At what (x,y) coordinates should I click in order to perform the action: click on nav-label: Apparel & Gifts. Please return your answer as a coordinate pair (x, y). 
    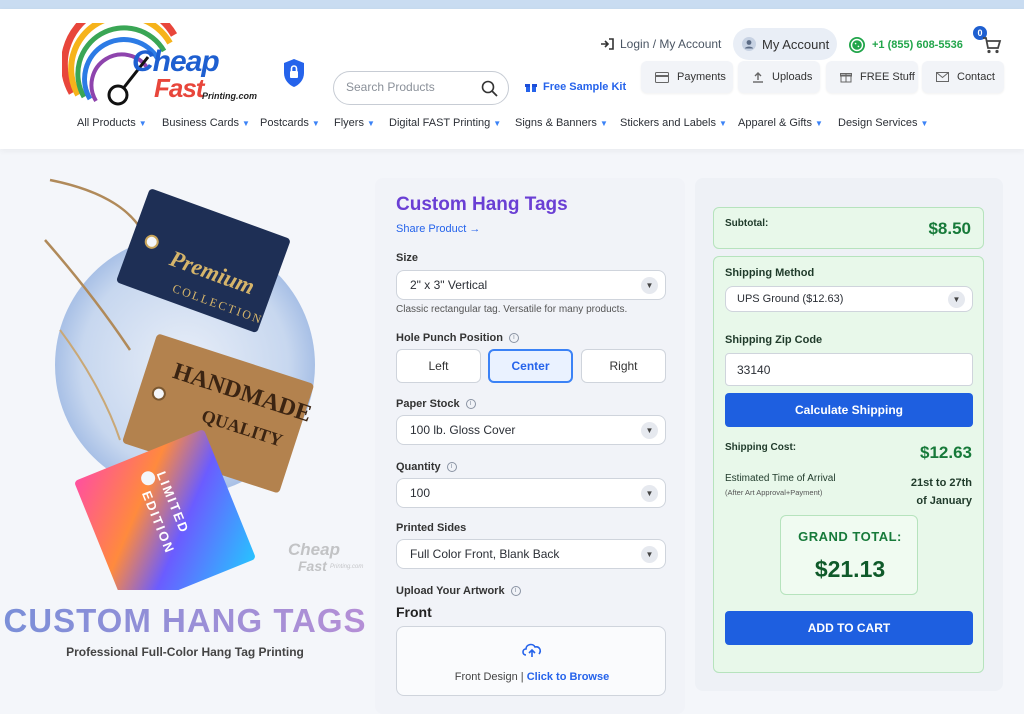
    Looking at the image, I should click on (775, 123).